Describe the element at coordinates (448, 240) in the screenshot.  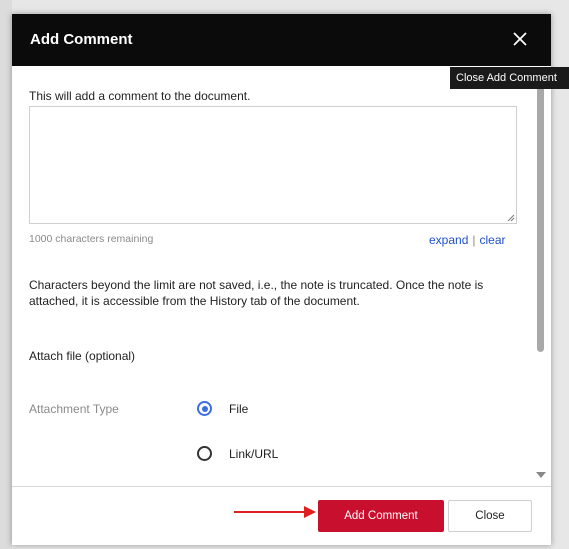
I see `expand-link: expand` at that location.